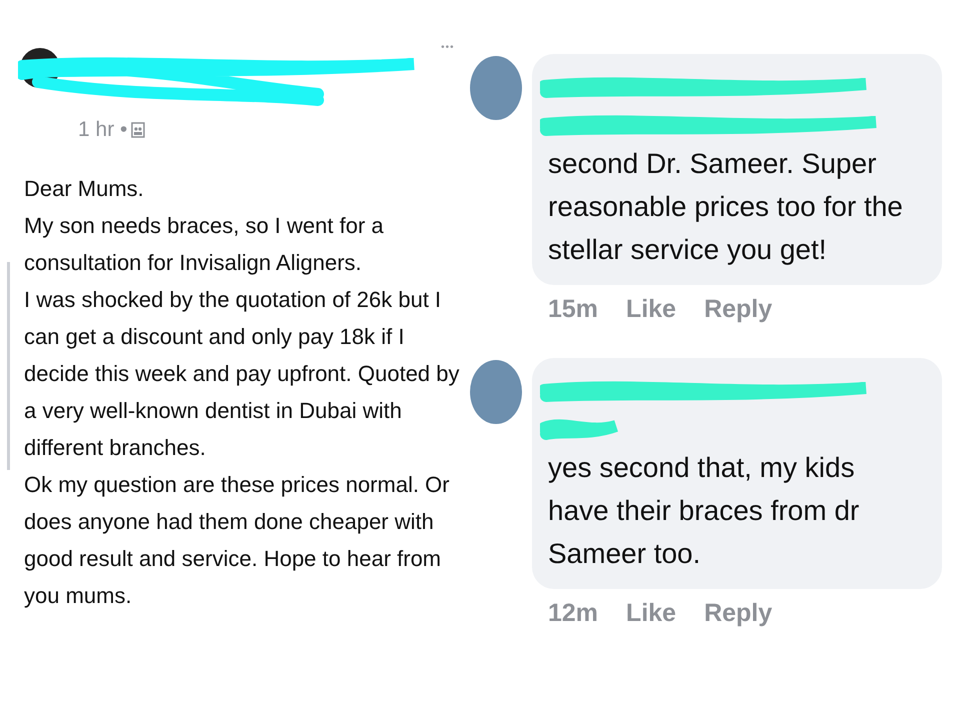 The height and width of the screenshot is (720, 960). What do you see at coordinates (704, 511) in the screenshot?
I see `comment-text: yes second that, my kids have their braces from dr Sameer too.` at bounding box center [704, 511].